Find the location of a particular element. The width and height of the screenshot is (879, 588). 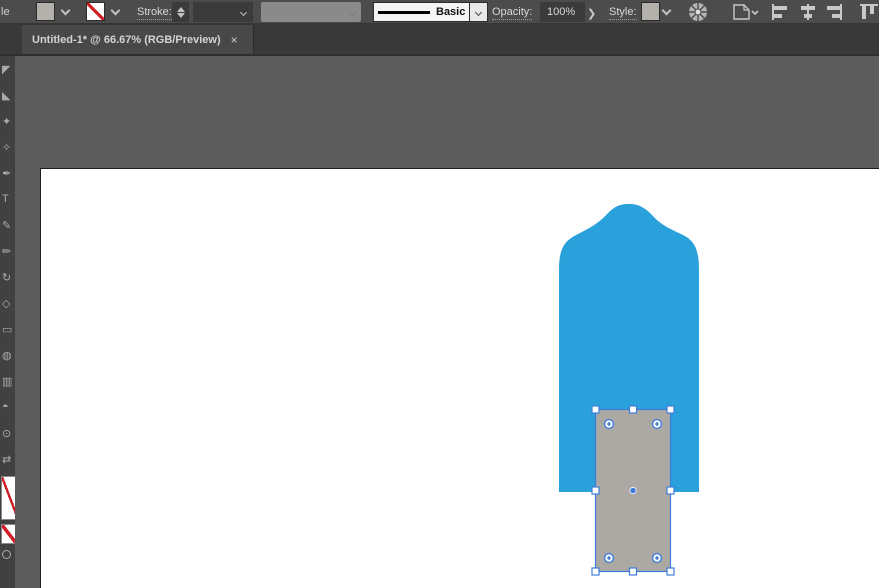

selection-tool-icon: ◤ is located at coordinates (7, 69).